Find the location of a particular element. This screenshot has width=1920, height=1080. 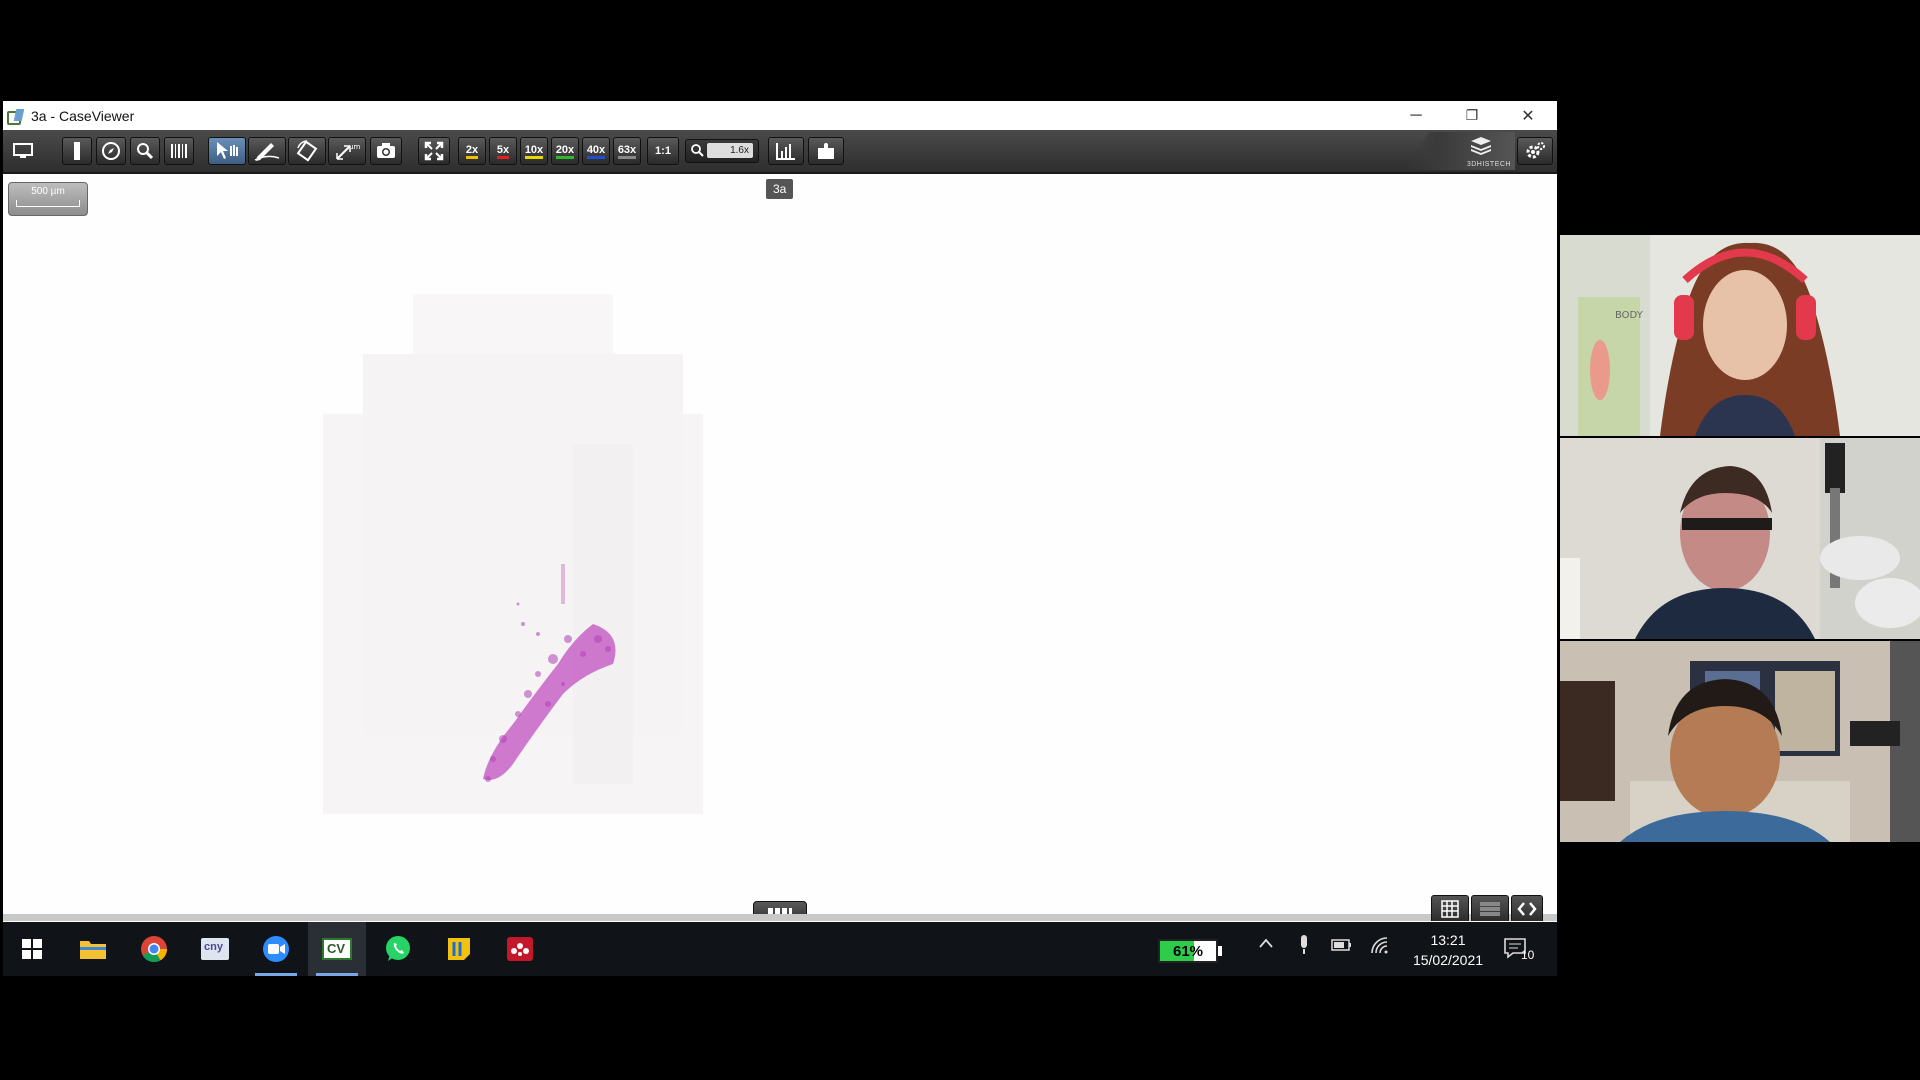

sticky-app-button is located at coordinates (459, 949).